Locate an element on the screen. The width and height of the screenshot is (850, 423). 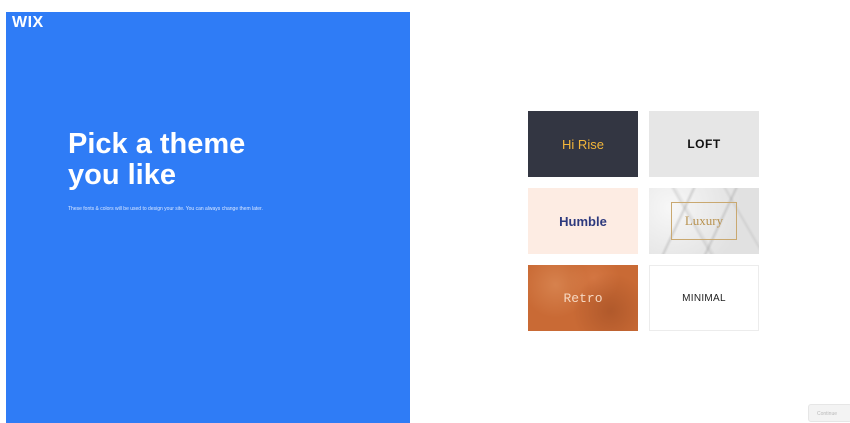
theme-name: MINIMAL is located at coordinates (704, 298).